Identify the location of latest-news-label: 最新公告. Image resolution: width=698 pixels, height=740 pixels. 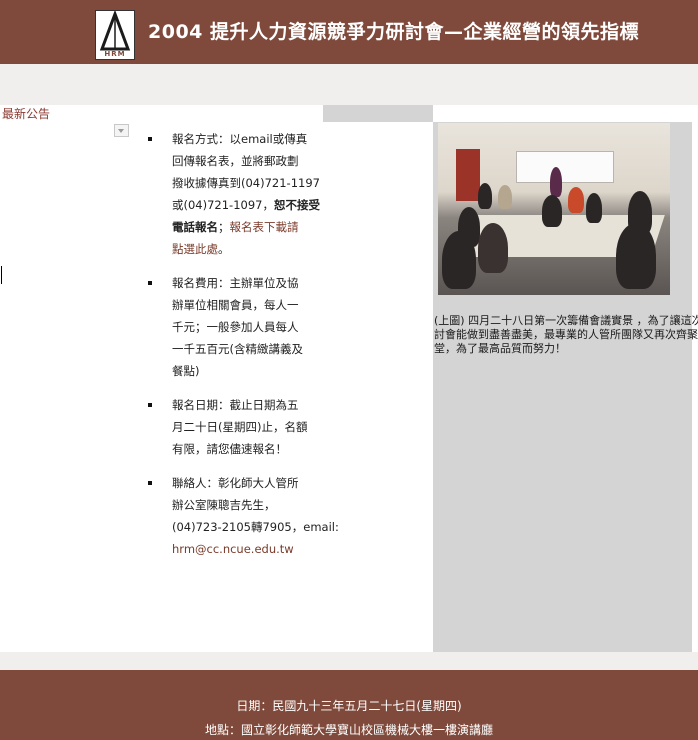
(26, 114).